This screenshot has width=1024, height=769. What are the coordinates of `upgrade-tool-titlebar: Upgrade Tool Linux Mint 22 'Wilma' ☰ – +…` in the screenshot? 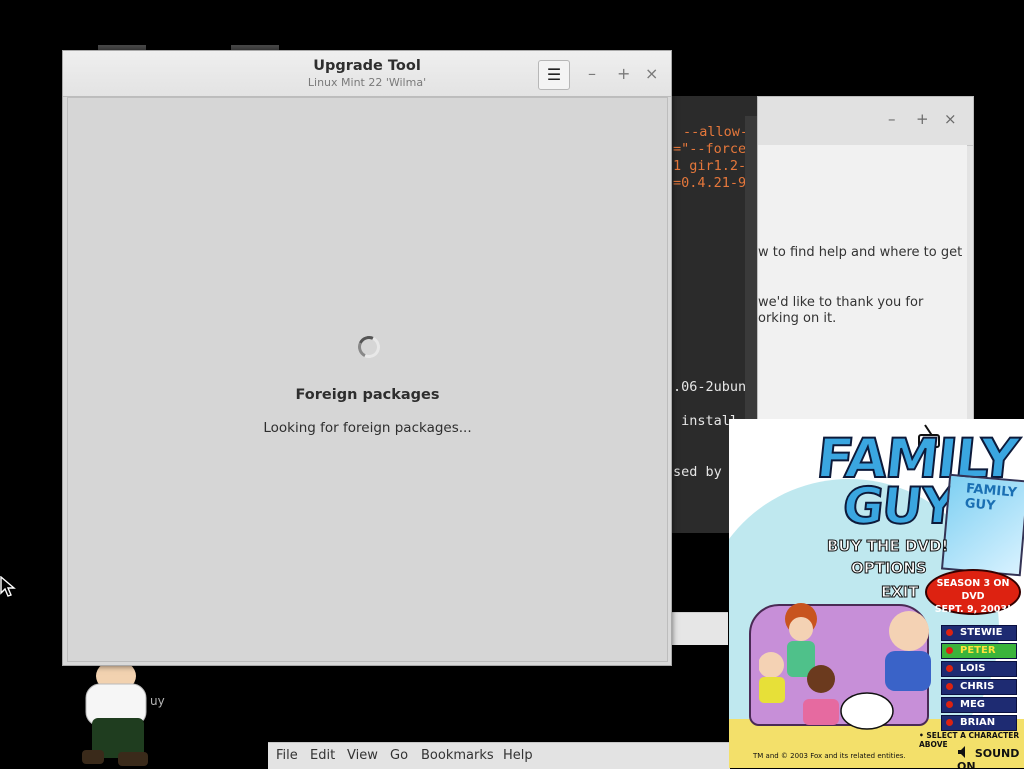 It's located at (367, 74).